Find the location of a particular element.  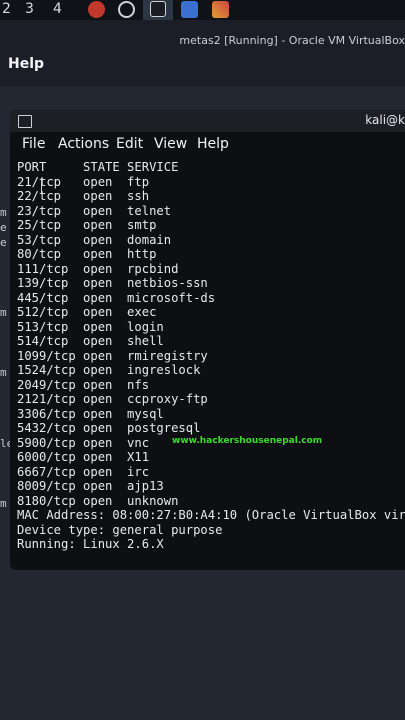

terminal-menubar: File Actions Edit View Help is located at coordinates (207, 144).